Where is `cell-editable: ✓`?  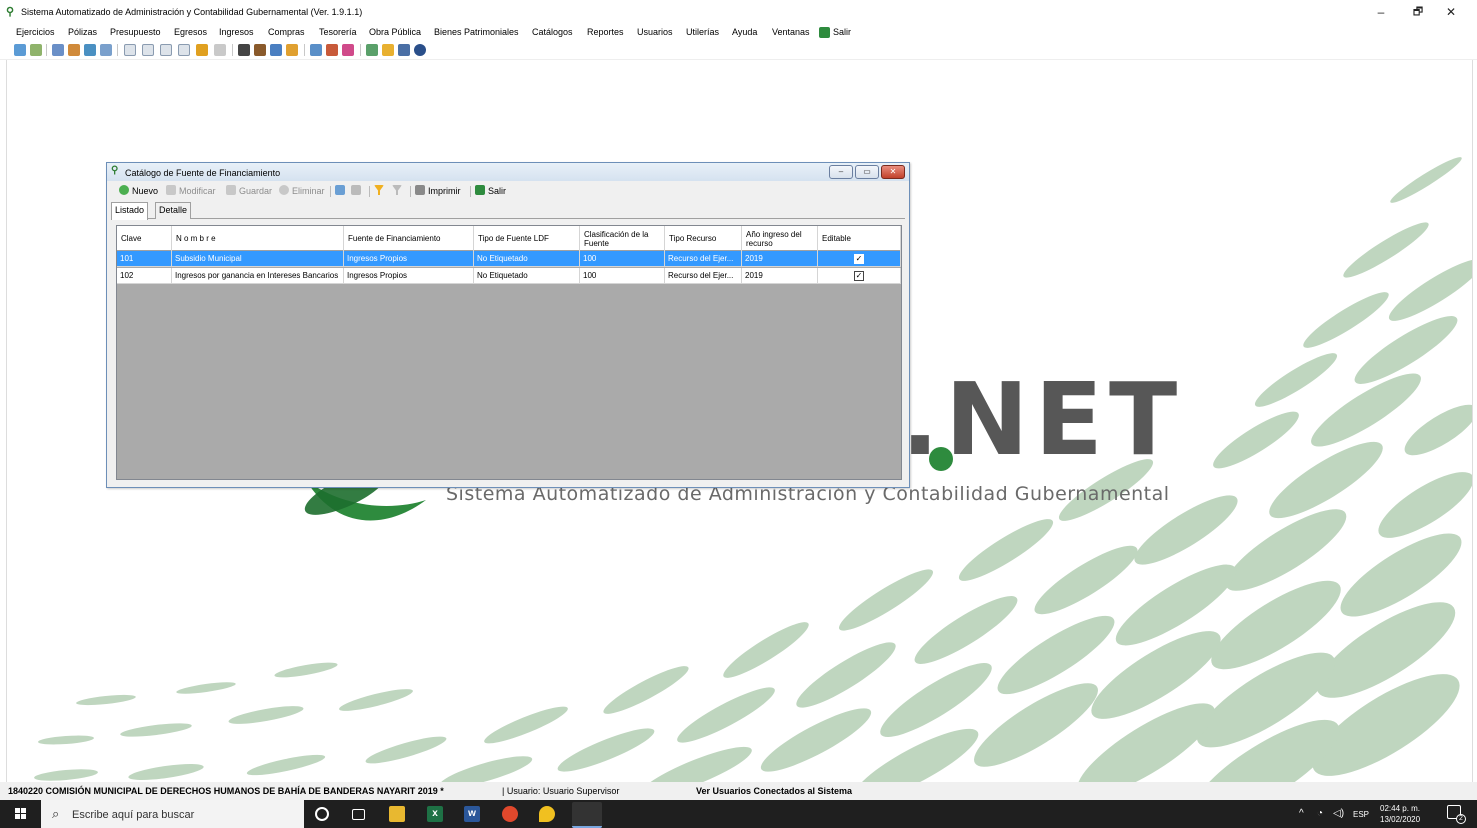 cell-editable: ✓ is located at coordinates (859, 276).